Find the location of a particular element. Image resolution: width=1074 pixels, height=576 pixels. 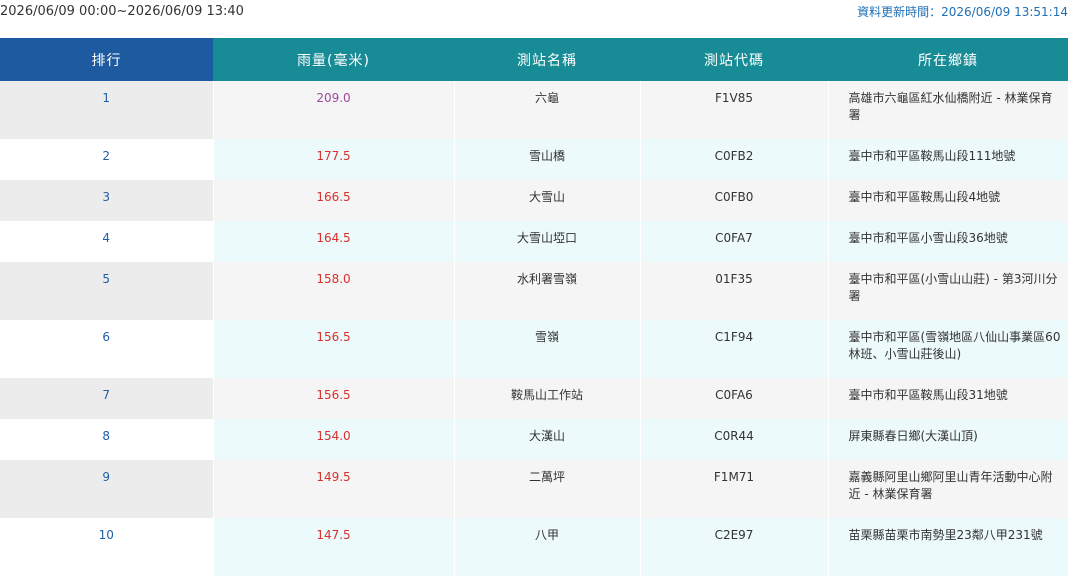

rank-cell: 5 is located at coordinates (107, 291).